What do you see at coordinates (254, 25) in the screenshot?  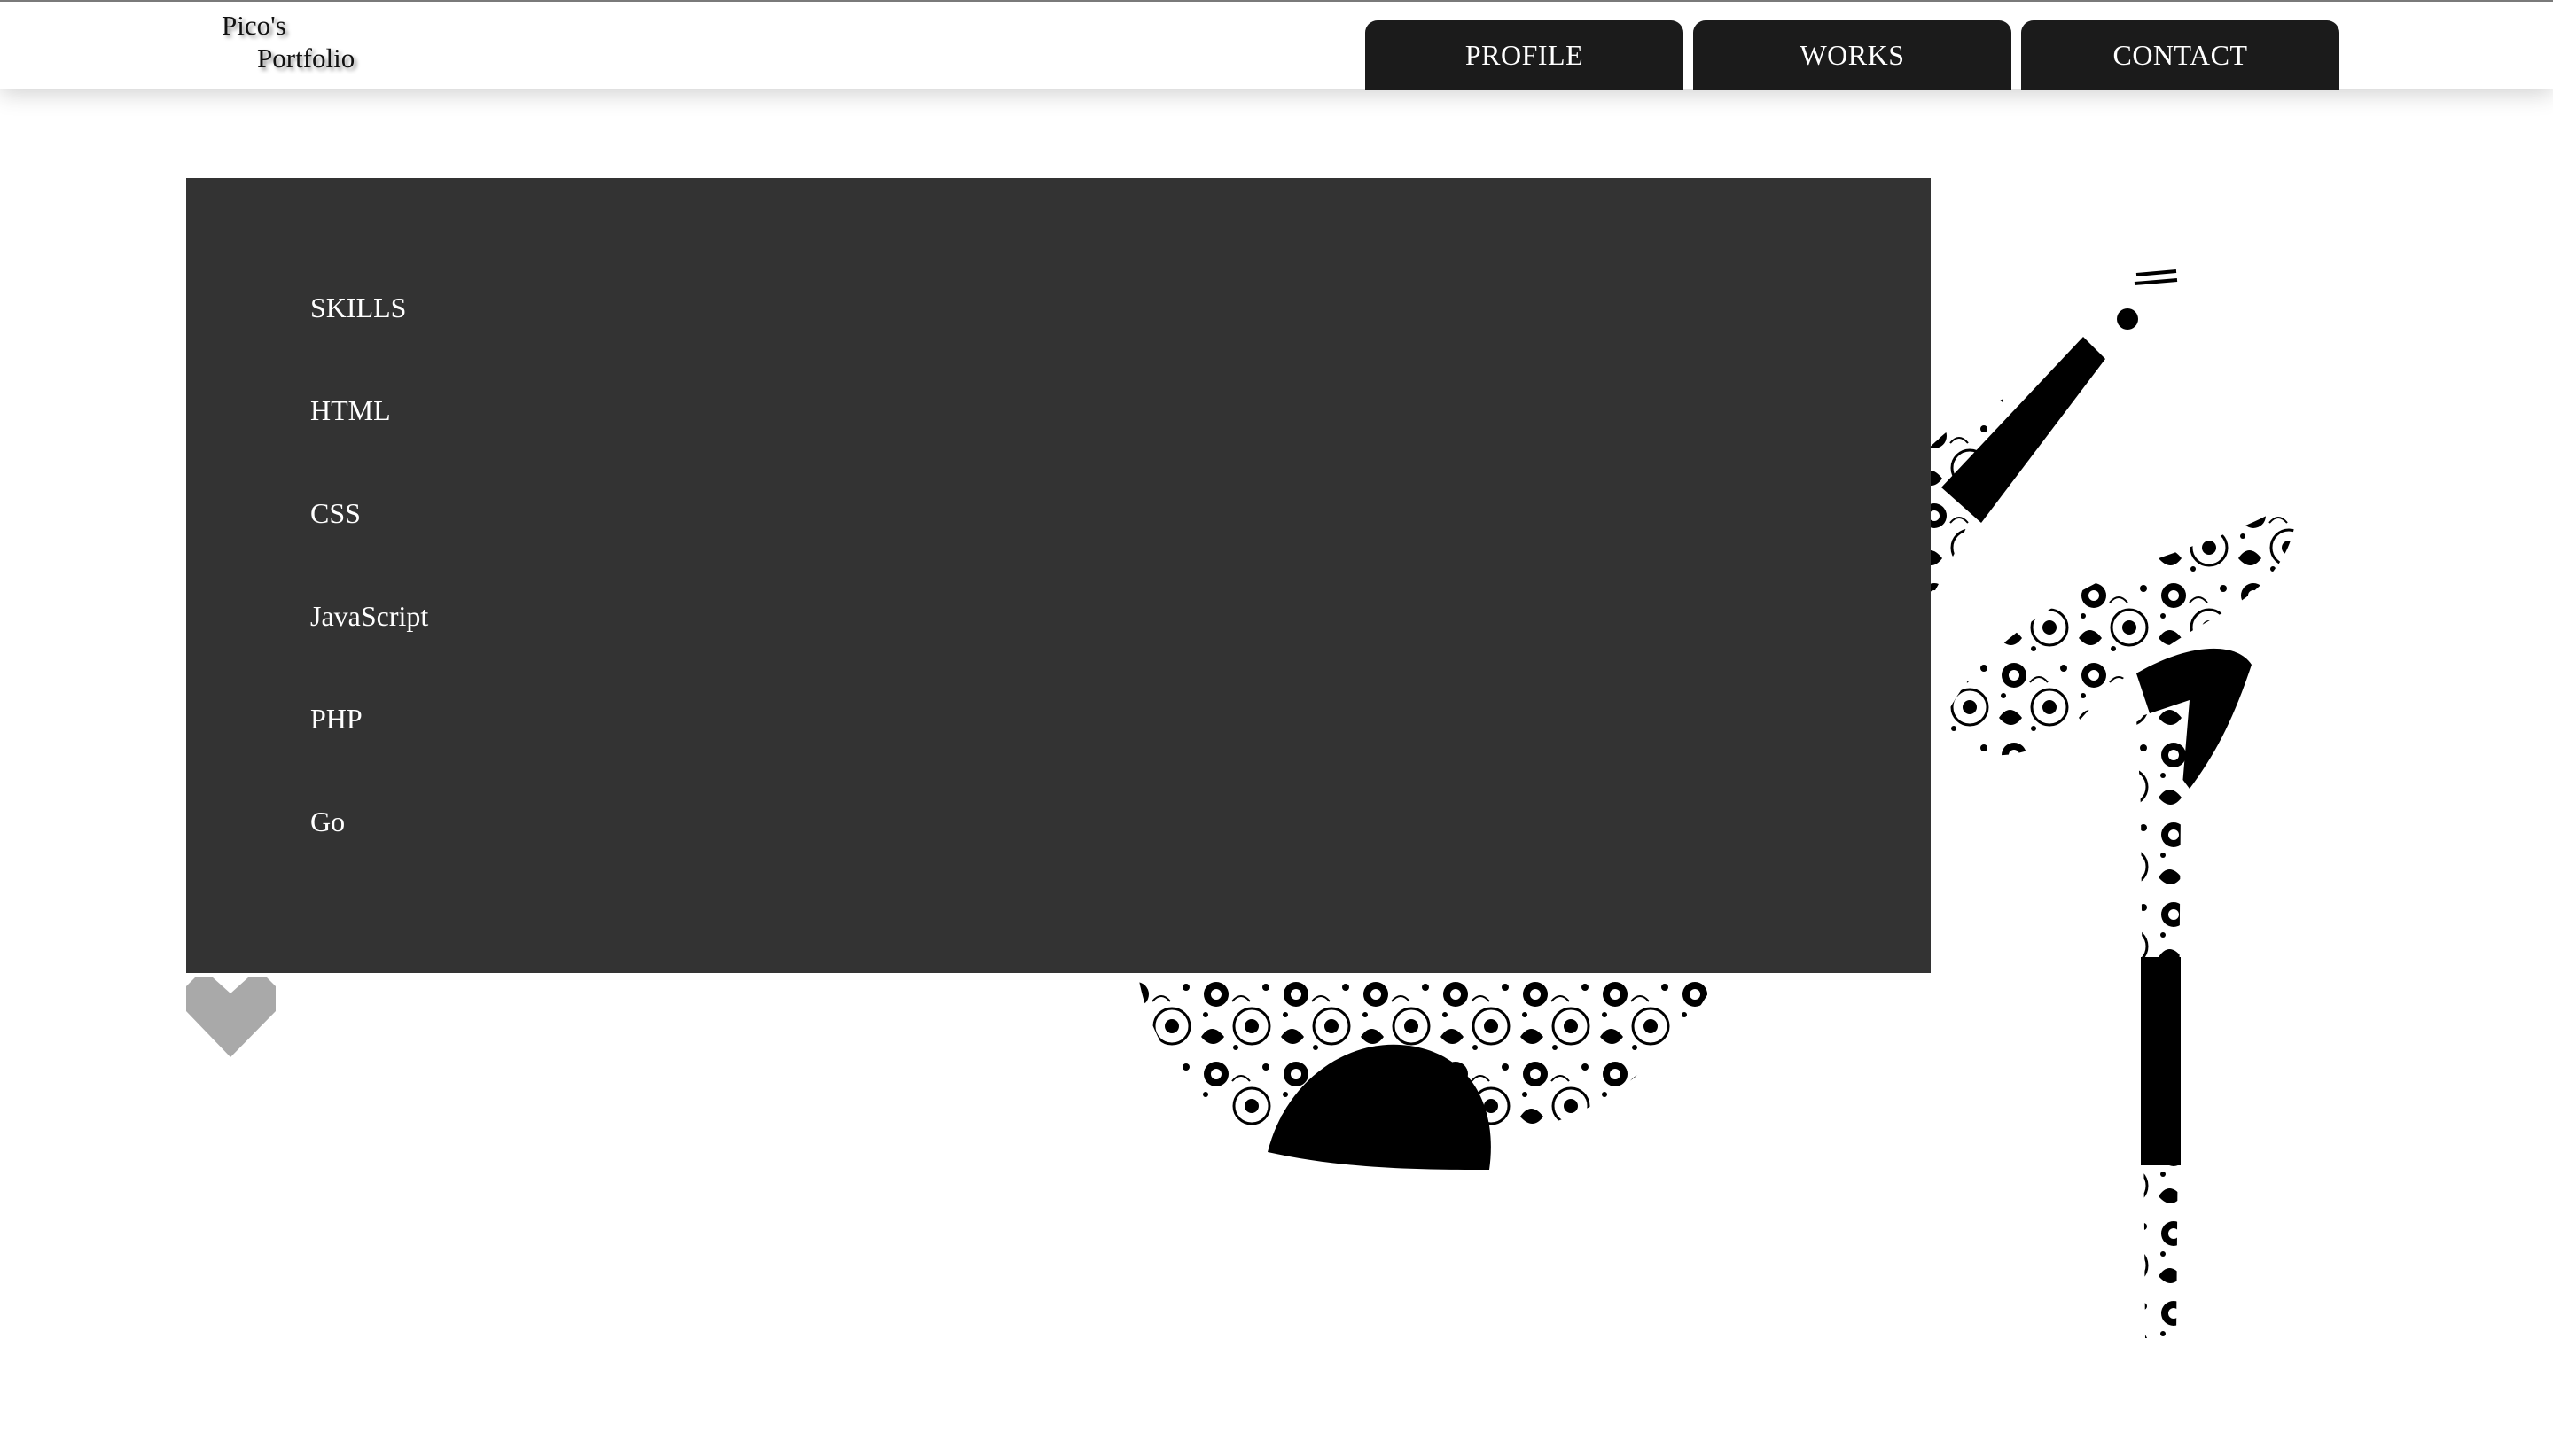 I see `logo-line-1: Pico's` at bounding box center [254, 25].